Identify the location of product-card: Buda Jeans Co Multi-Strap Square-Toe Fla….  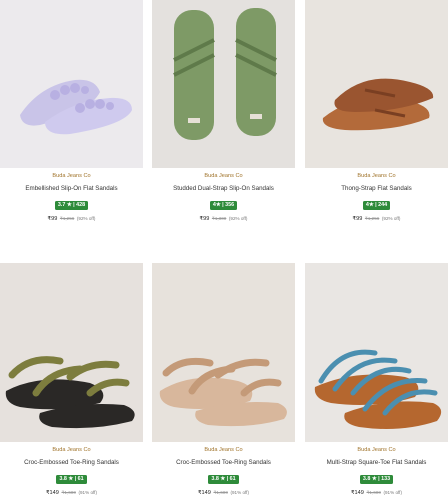
(376, 380).